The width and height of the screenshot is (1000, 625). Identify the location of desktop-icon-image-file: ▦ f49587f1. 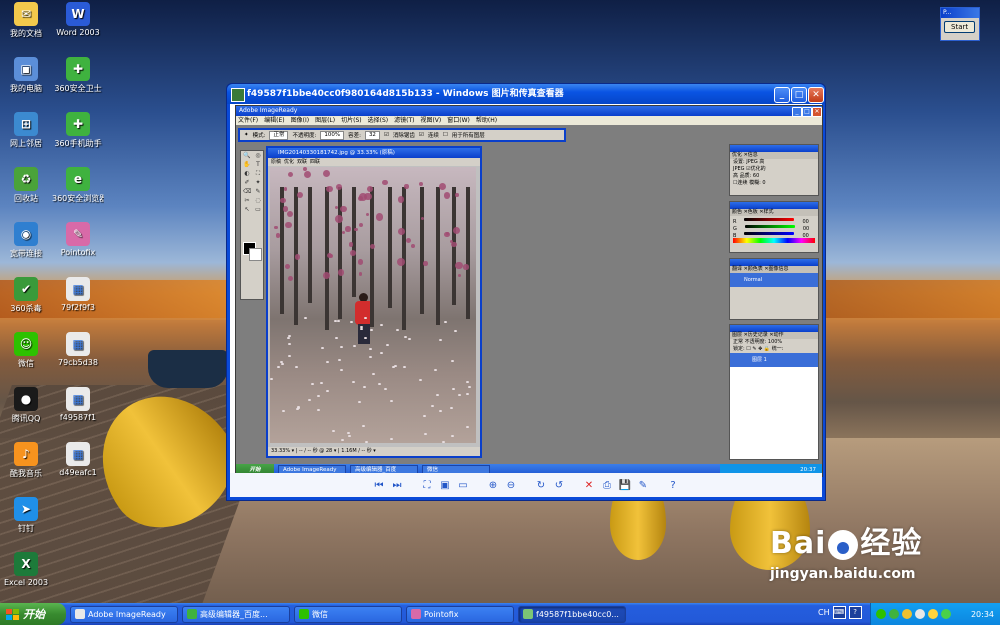
(78, 404).